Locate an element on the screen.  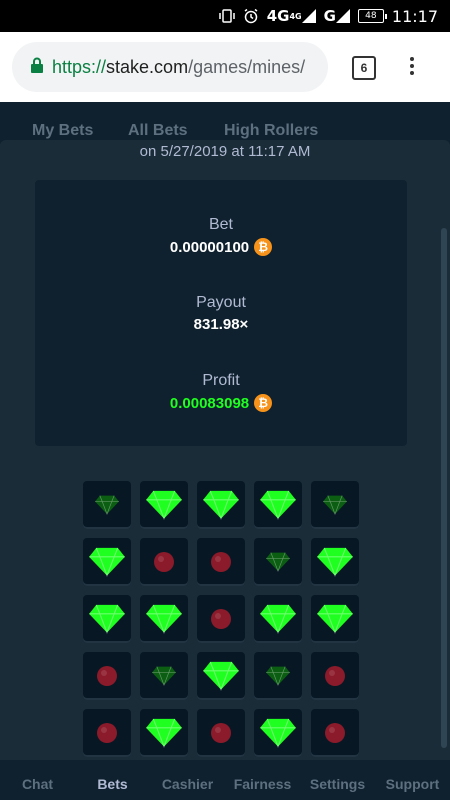
alarm-icon is located at coordinates (251, 16).